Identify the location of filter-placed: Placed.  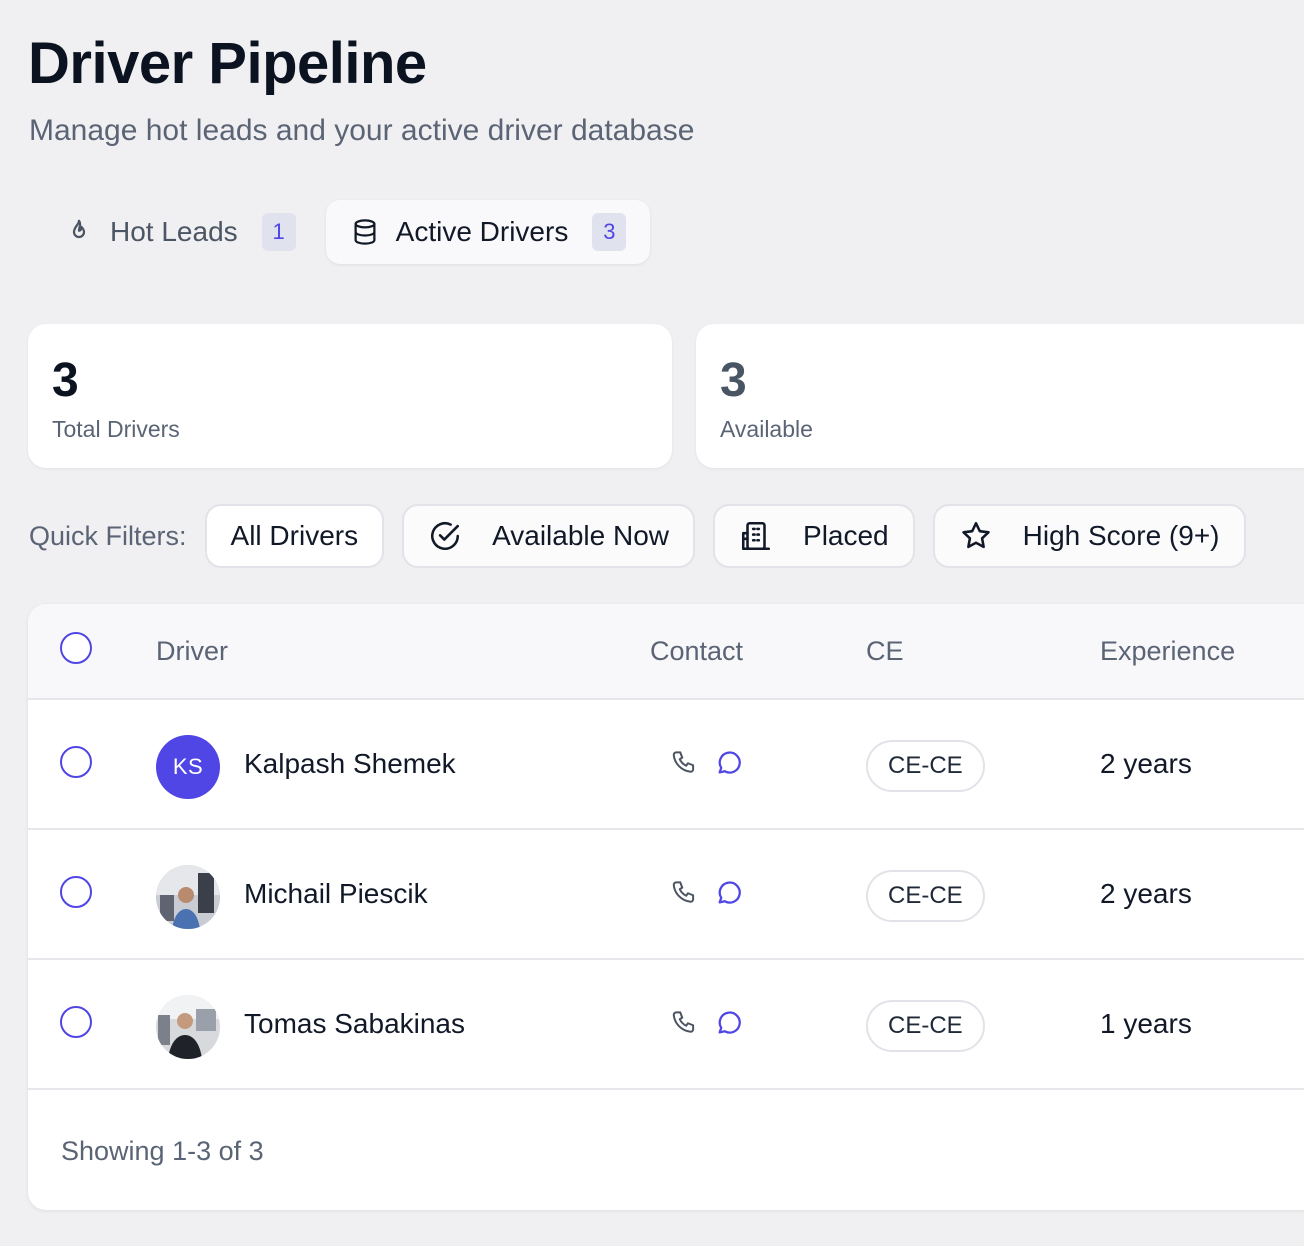
(814, 536).